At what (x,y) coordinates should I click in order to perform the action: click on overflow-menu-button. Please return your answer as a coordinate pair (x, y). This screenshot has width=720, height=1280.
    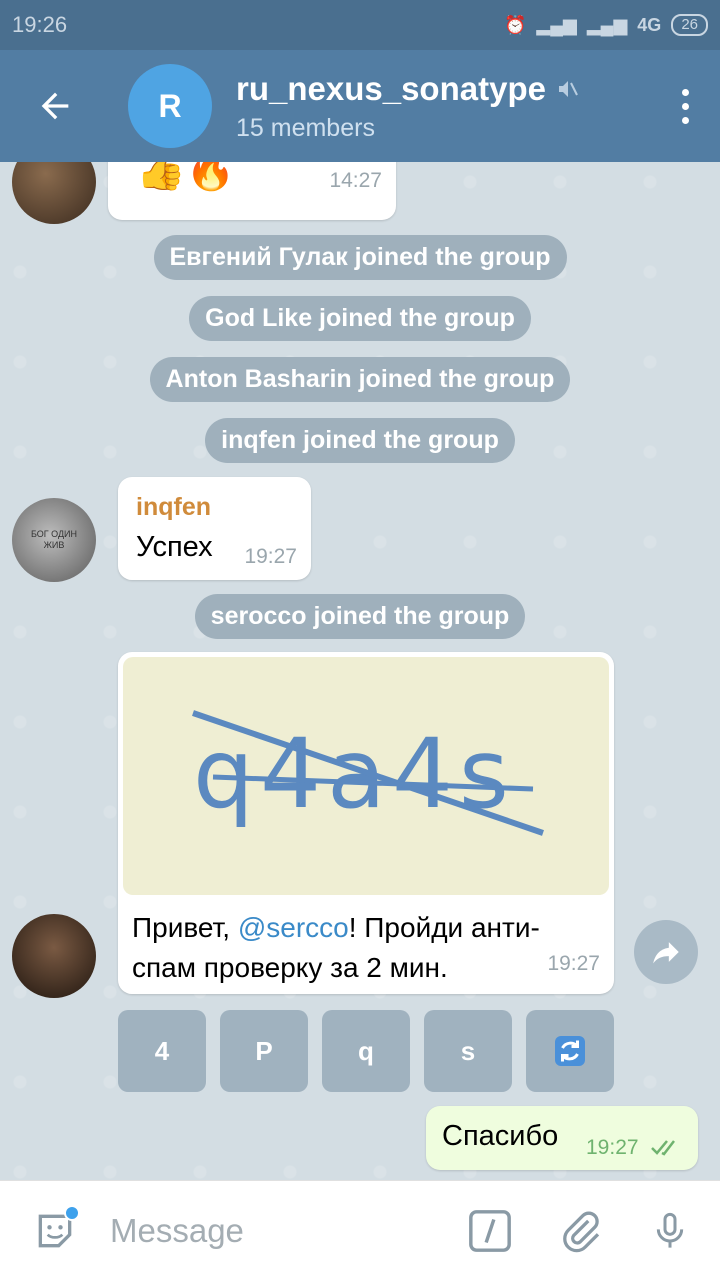
    Looking at the image, I should click on (685, 106).